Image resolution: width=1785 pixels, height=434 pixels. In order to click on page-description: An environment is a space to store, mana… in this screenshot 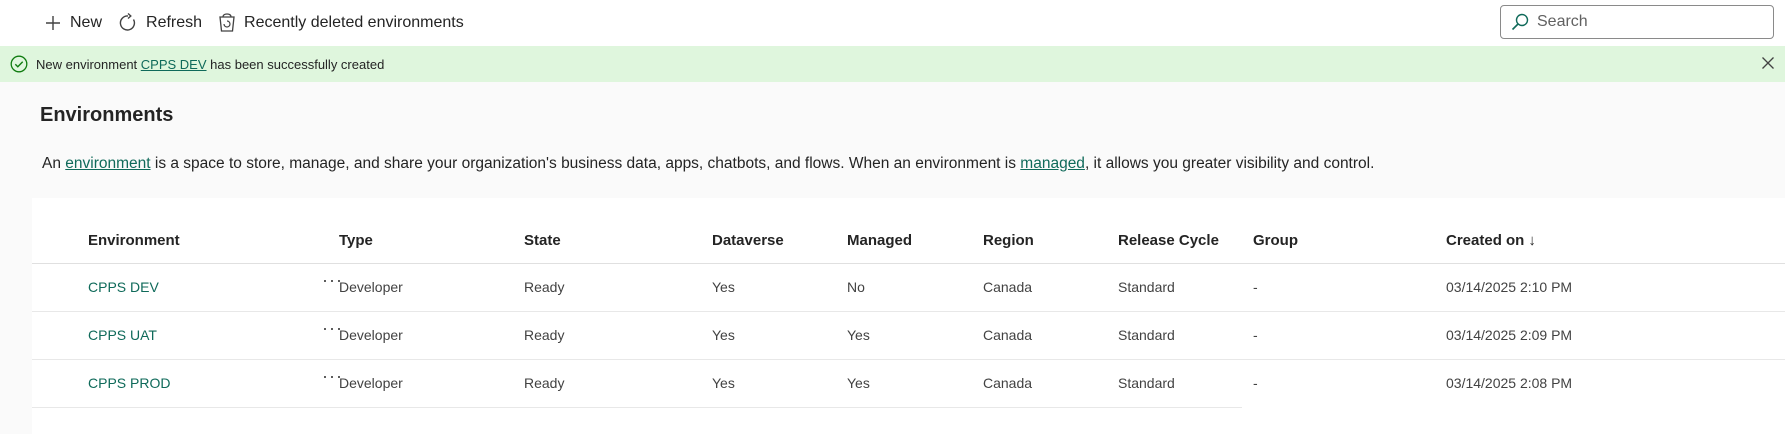, I will do `click(708, 164)`.